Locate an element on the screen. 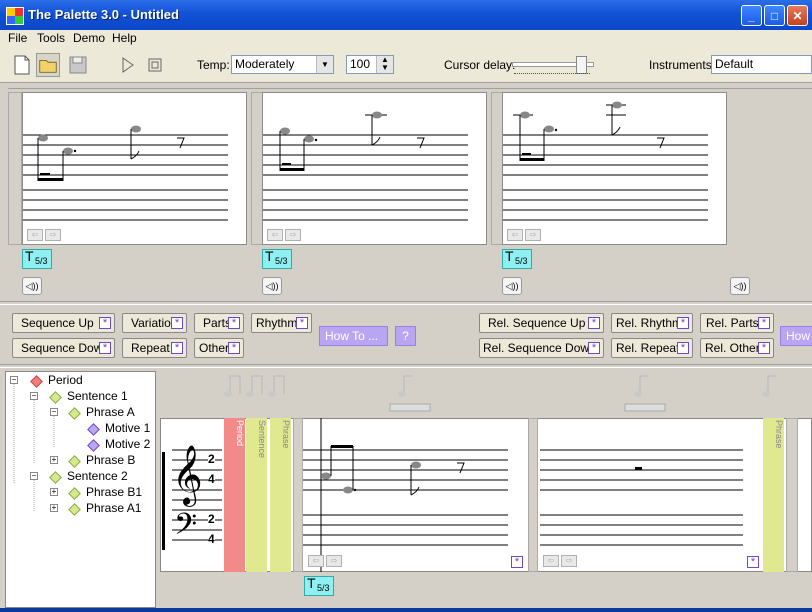  window-title: The Palette 3.0 - Untitled is located at coordinates (103, 14).